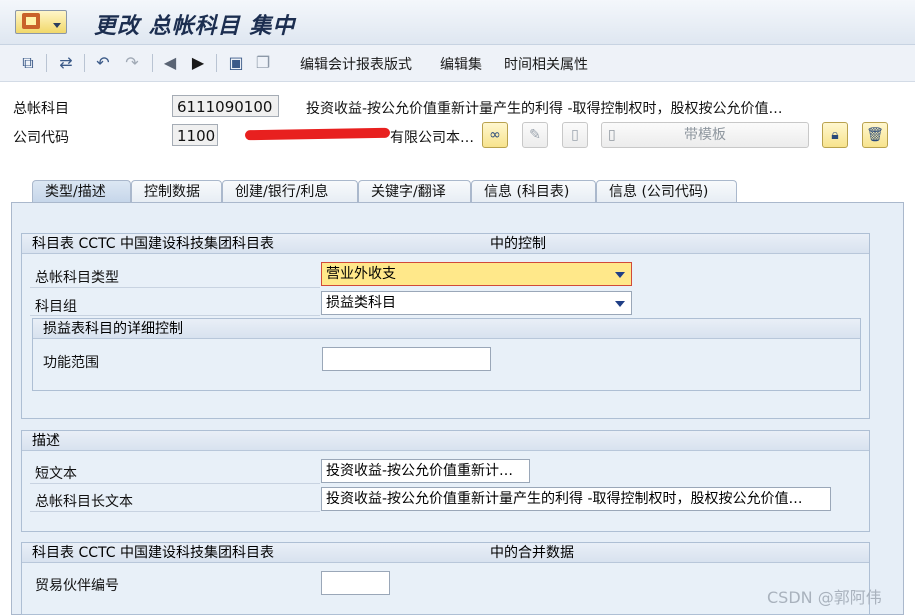 The width and height of the screenshot is (915, 615). I want to click on tab-info-chart-of-accounts: 信息 (科目表), so click(533, 191).